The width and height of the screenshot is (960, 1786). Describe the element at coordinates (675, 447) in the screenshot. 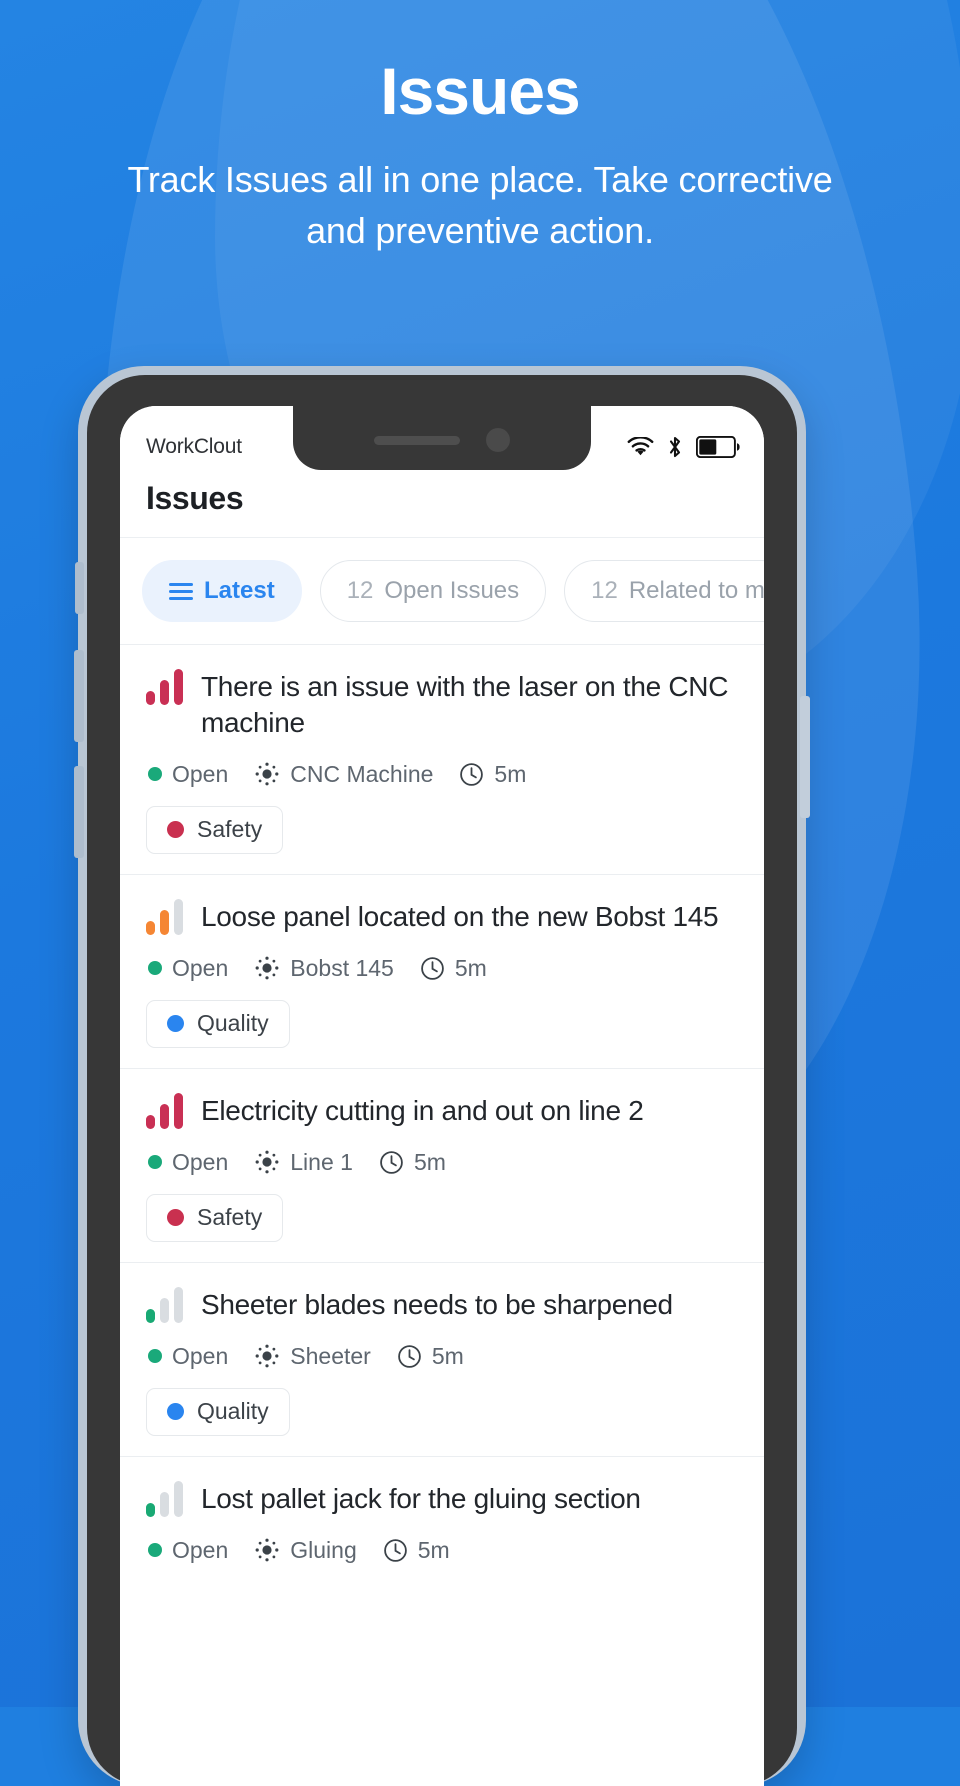

I see `bluetooth-icon` at that location.